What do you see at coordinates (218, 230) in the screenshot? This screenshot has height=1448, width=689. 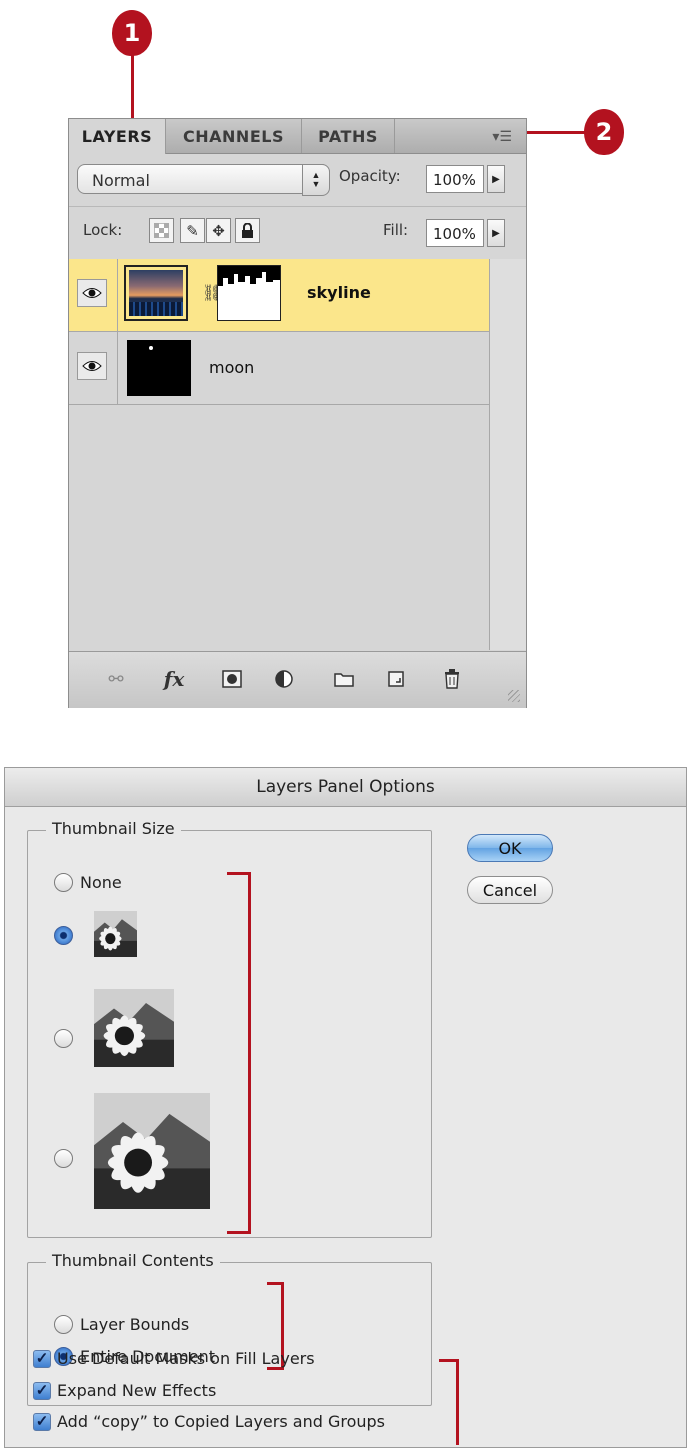 I see `lock-position-icon: ✥` at bounding box center [218, 230].